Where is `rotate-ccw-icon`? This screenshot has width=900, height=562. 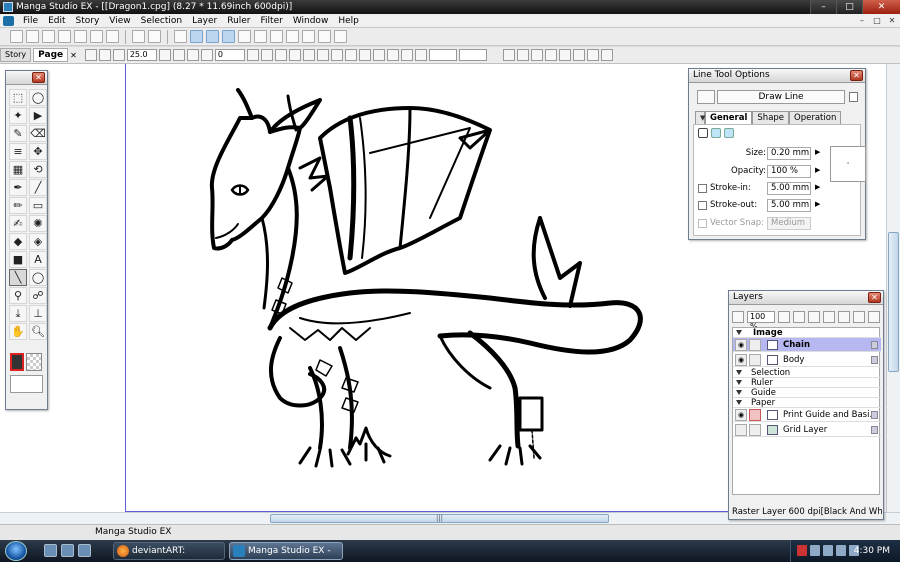 rotate-ccw-icon is located at coordinates (206, 55).